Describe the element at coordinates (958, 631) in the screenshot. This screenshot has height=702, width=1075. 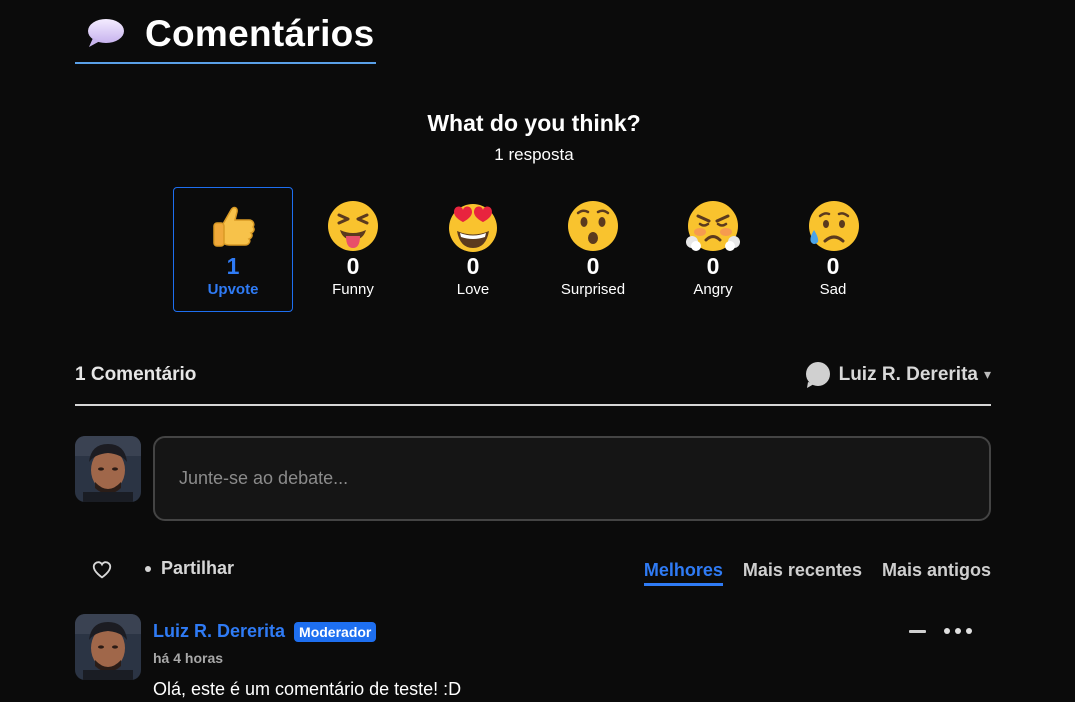
I see `more-options-icon` at that location.